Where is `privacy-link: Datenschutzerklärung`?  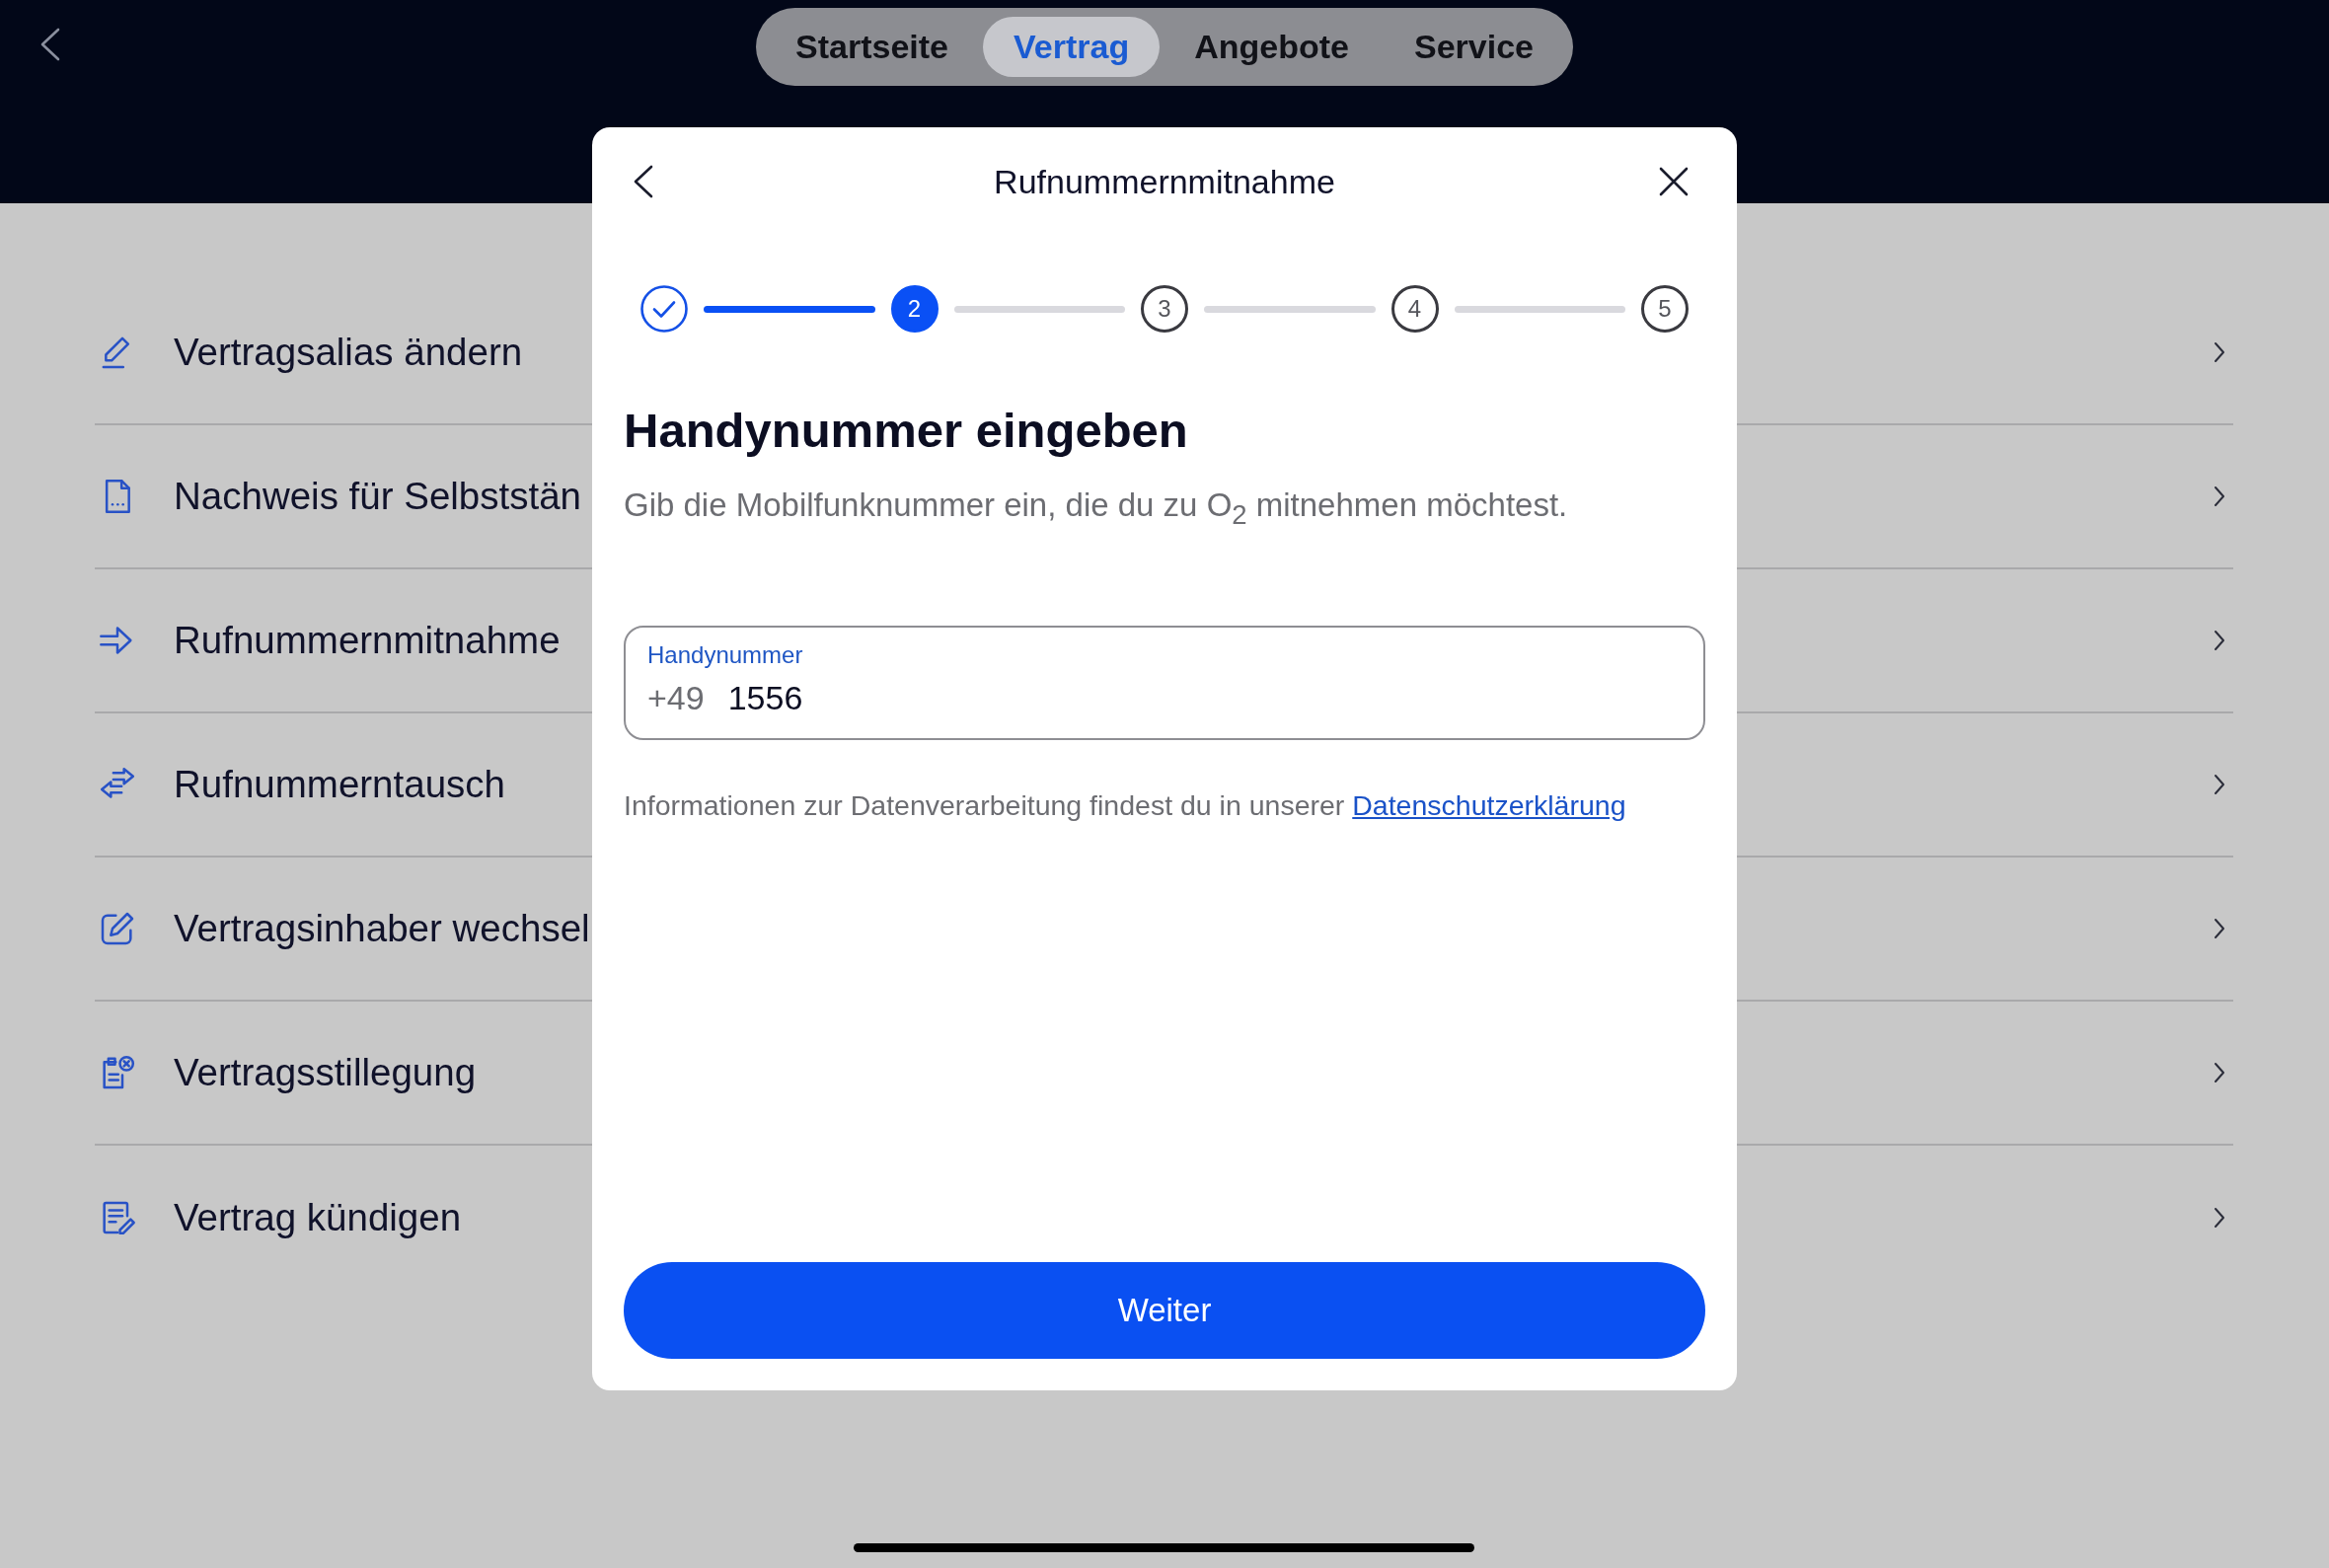
privacy-link: Datenschutzerklärung is located at coordinates (1489, 805).